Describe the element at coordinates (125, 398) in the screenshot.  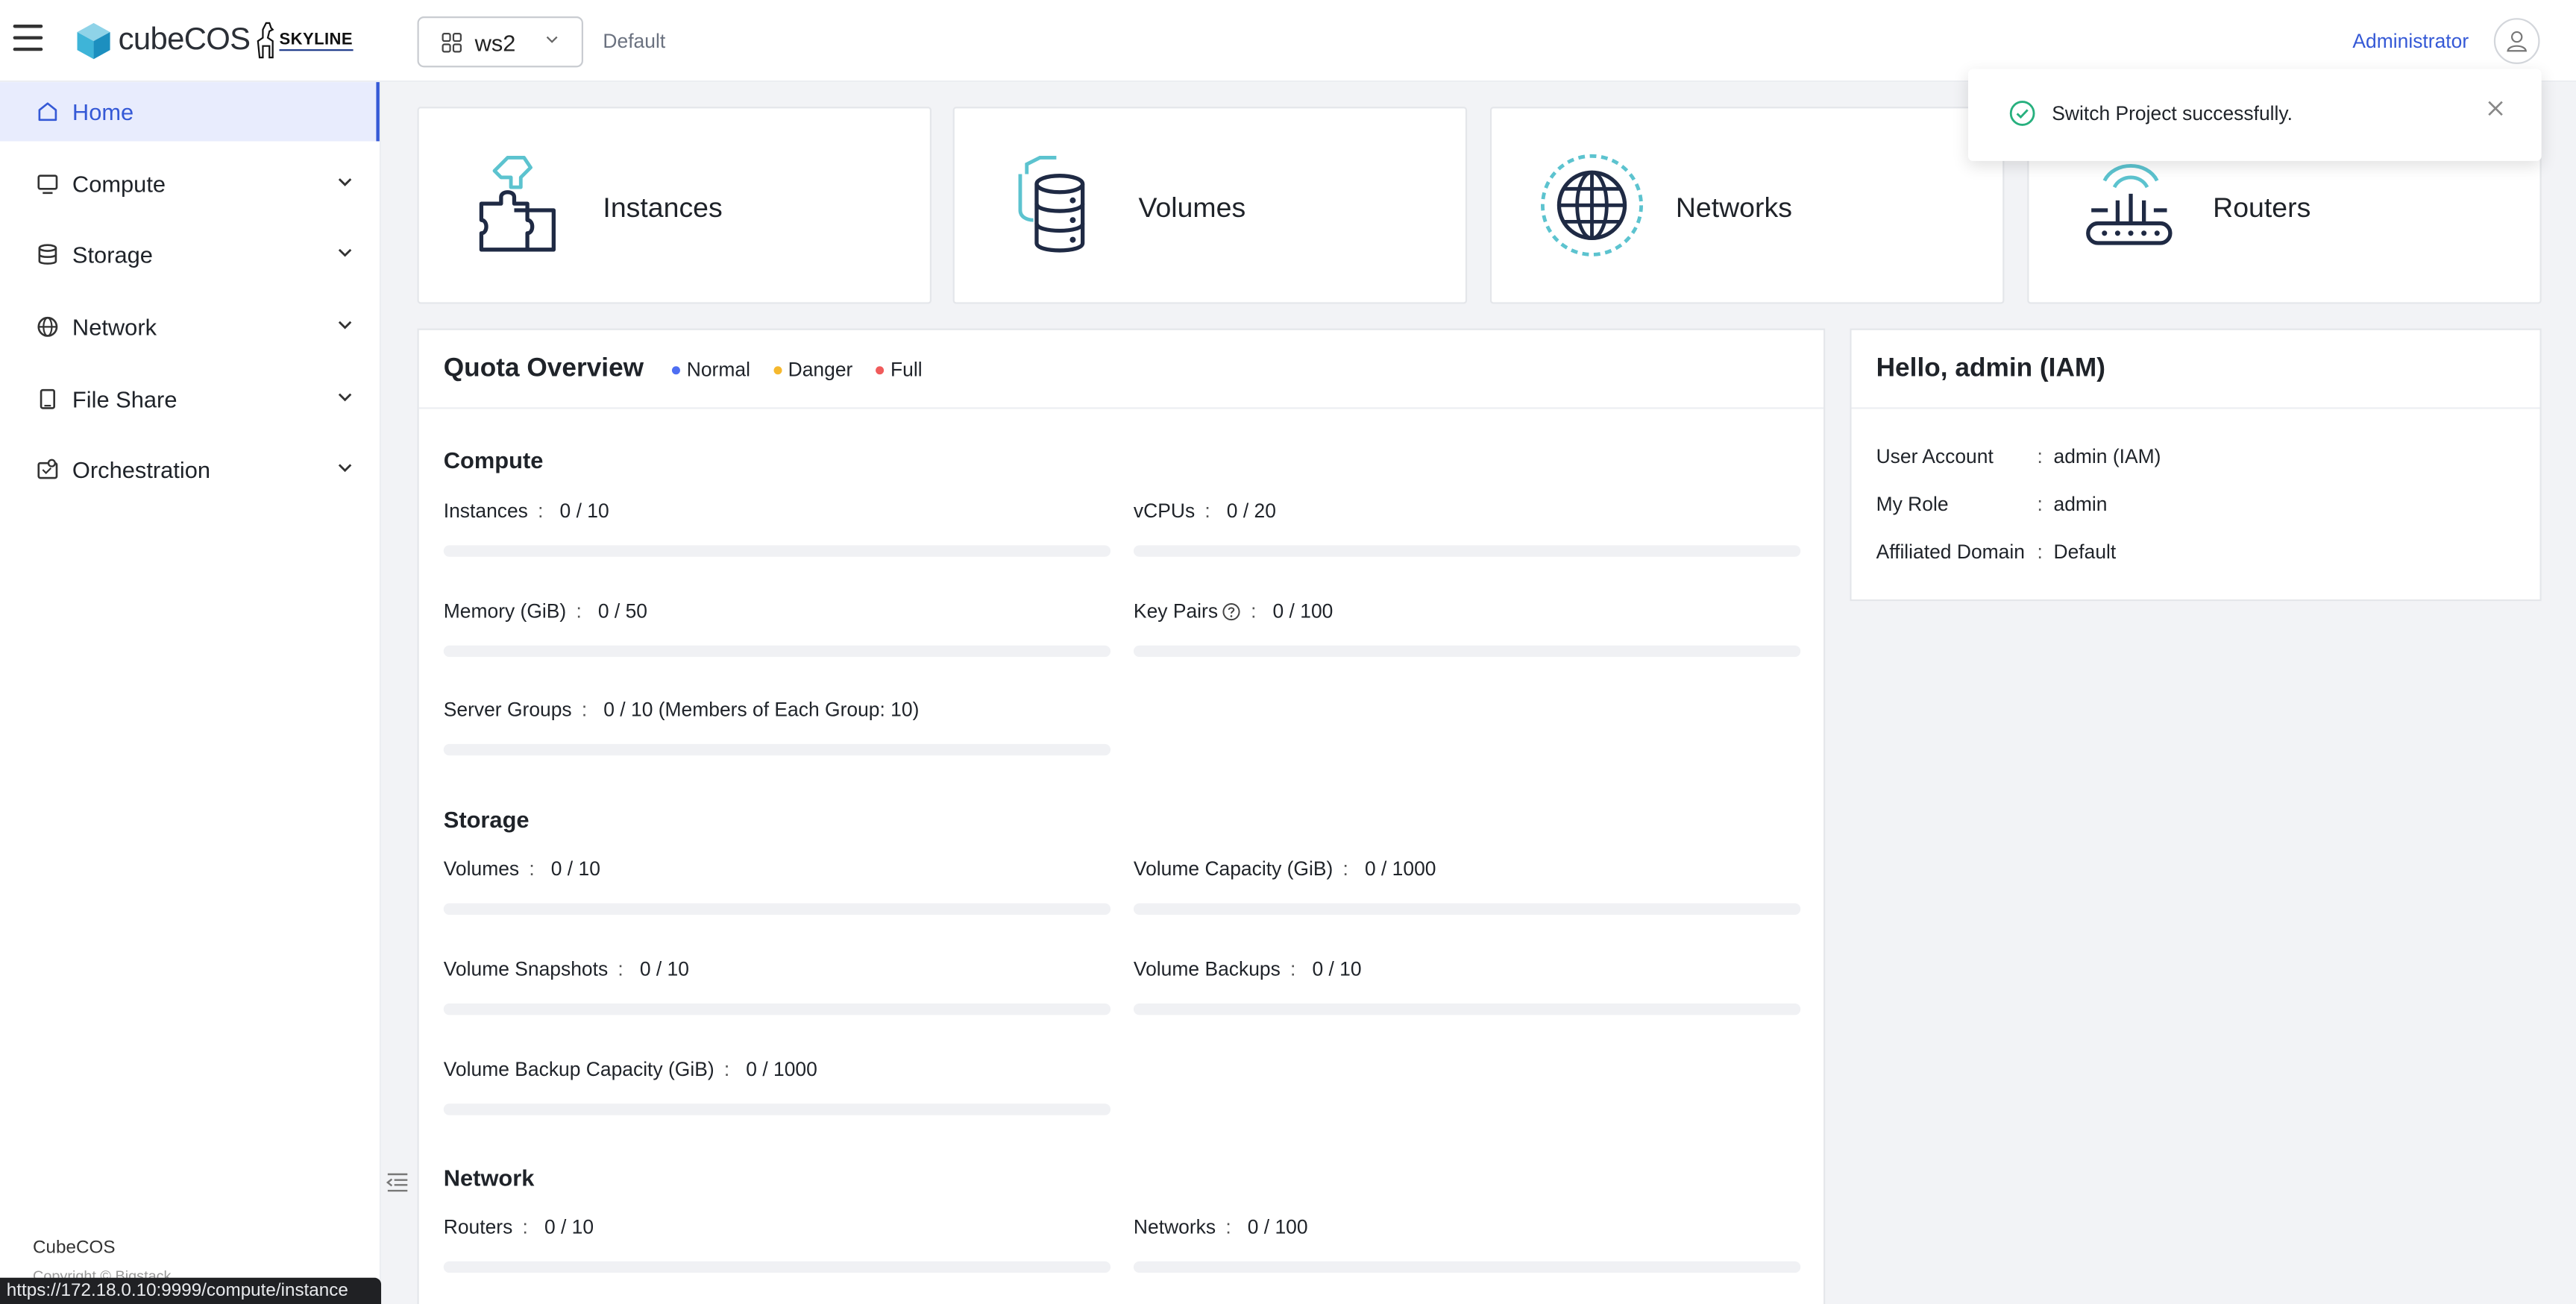
I see `sidebar-item-label: File Share` at that location.